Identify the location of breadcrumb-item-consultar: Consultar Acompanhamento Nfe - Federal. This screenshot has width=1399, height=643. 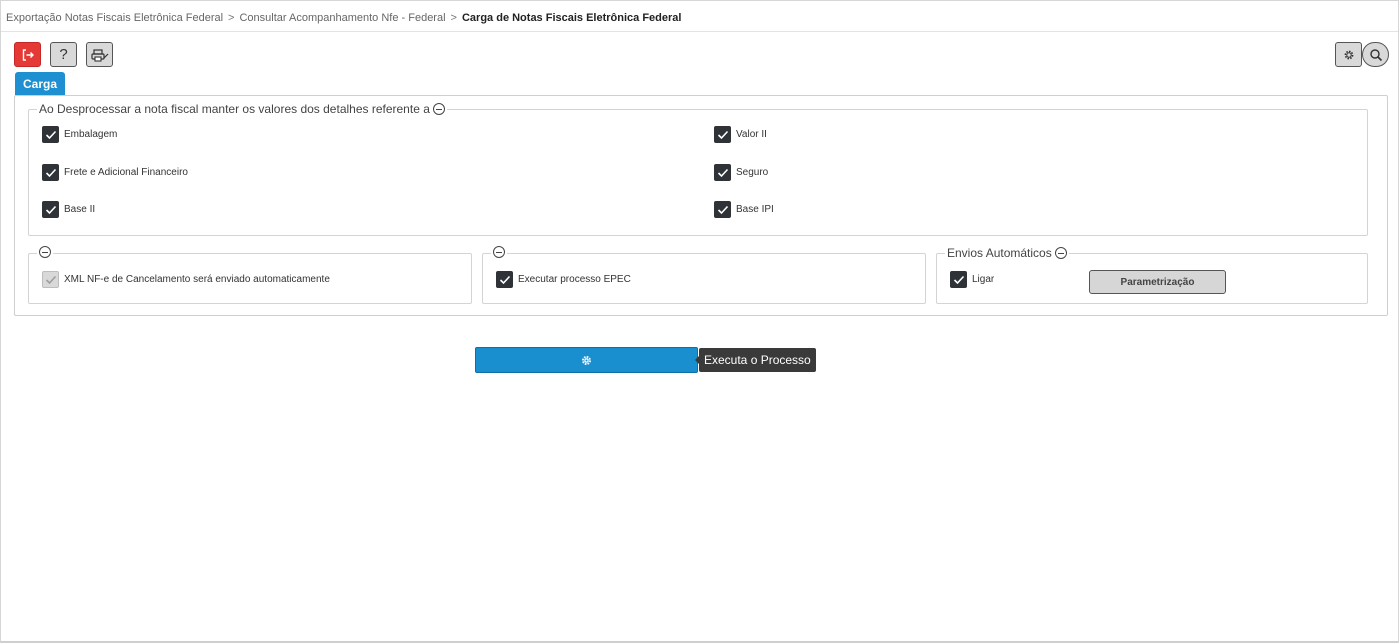
(342, 18).